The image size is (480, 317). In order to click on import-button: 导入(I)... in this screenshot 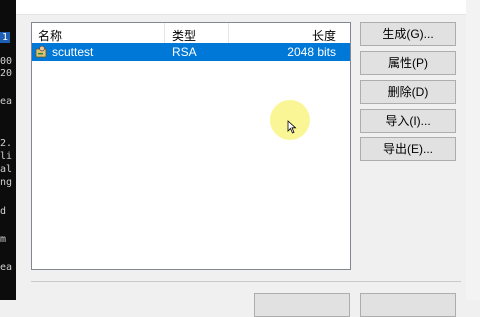, I will do `click(408, 121)`.